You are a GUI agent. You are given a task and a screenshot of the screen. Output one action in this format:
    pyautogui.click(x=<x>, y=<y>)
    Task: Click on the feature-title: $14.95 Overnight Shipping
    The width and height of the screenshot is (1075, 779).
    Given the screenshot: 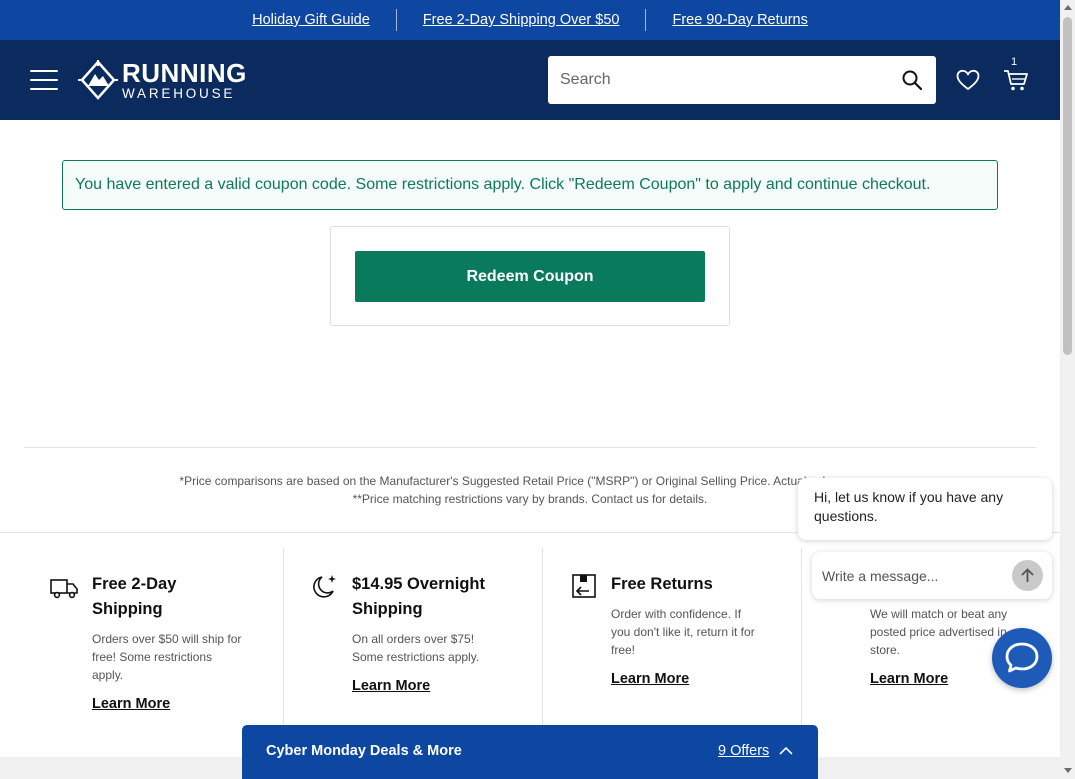 What is the action you would take?
    pyautogui.click(x=418, y=596)
    